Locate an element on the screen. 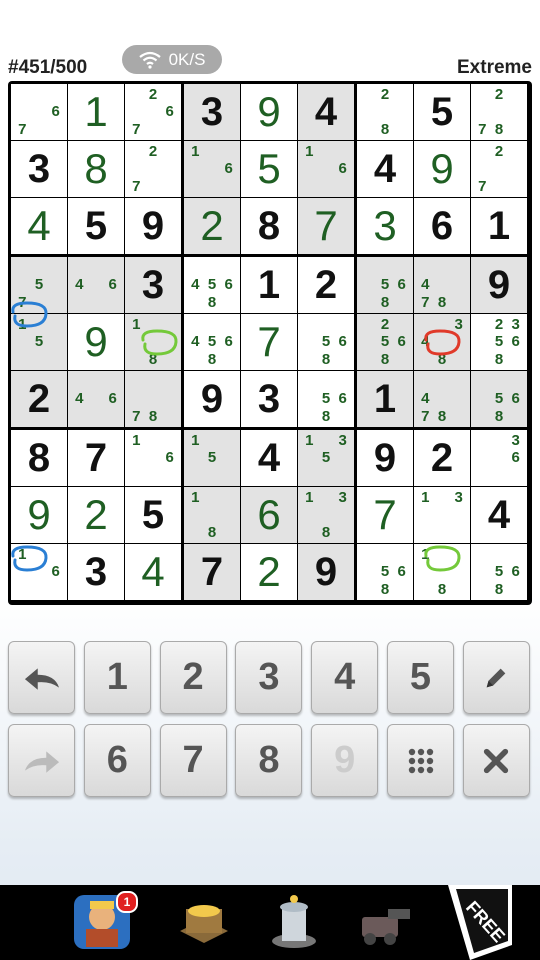 The image size is (540, 960). cell-r4c7: 568 is located at coordinates (385, 285).